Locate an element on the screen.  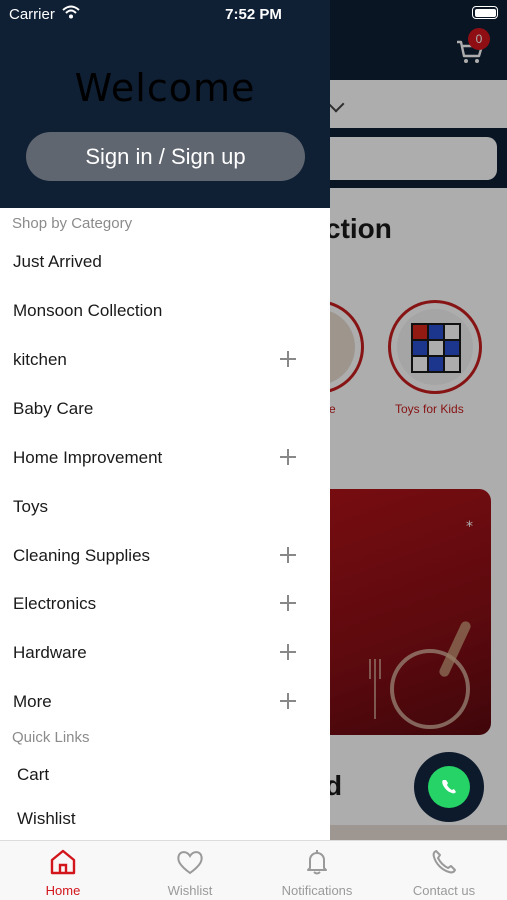
tab-home: Home is located at coordinates (63, 870).